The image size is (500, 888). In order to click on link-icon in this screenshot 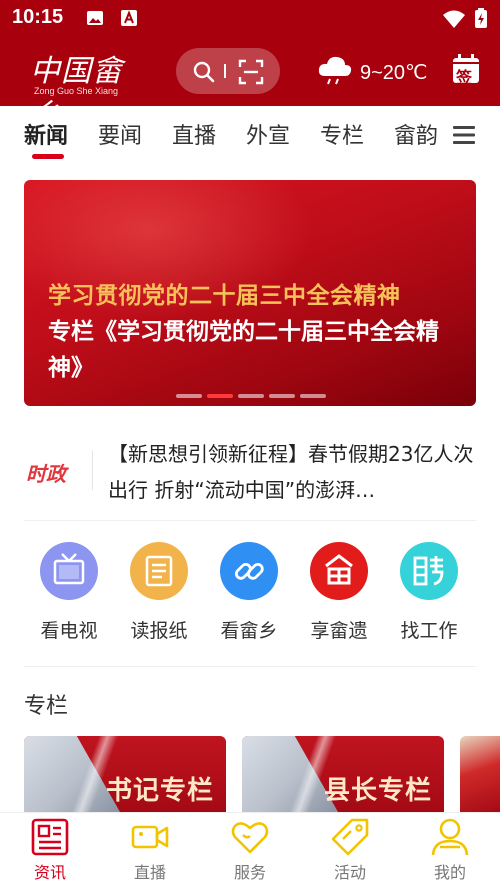, I will do `click(249, 571)`.